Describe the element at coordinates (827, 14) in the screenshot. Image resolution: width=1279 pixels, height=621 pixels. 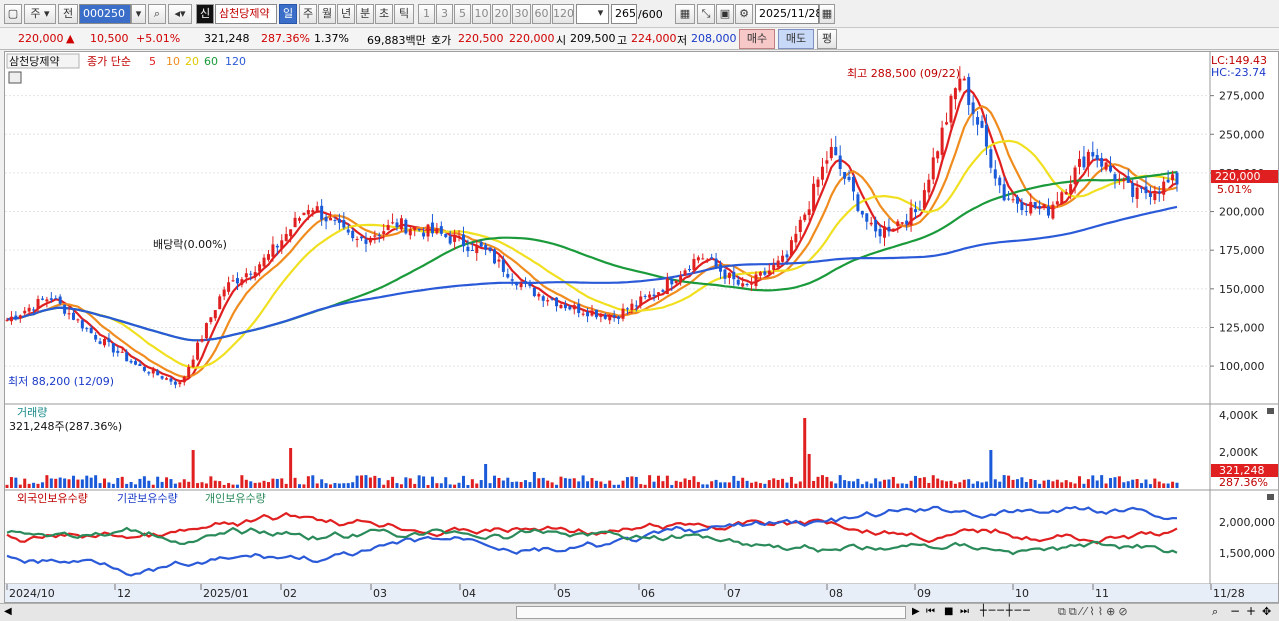
I see `calendar-icon: ▦` at that location.